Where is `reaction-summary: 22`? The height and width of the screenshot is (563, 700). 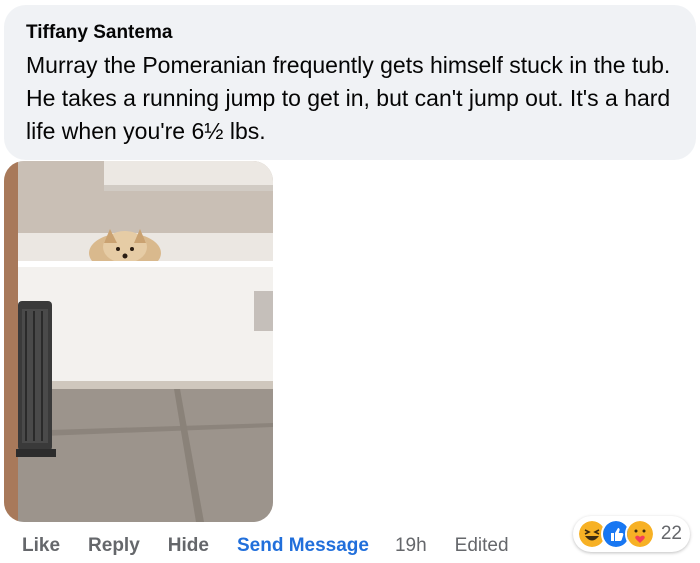 reaction-summary: 22 is located at coordinates (631, 534).